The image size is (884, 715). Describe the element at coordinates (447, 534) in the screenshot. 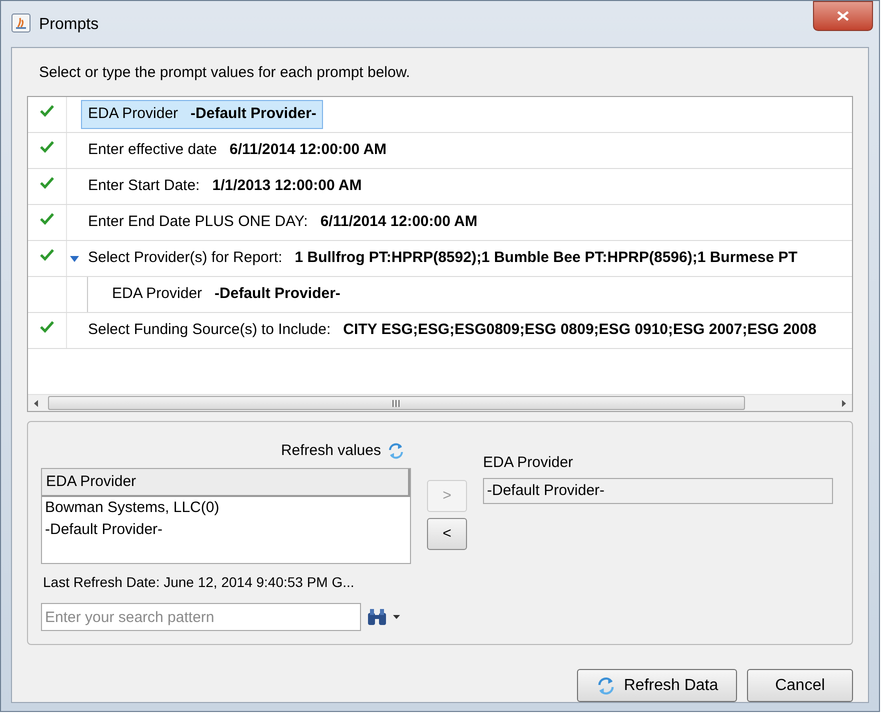

I see `remove-button: <` at that location.